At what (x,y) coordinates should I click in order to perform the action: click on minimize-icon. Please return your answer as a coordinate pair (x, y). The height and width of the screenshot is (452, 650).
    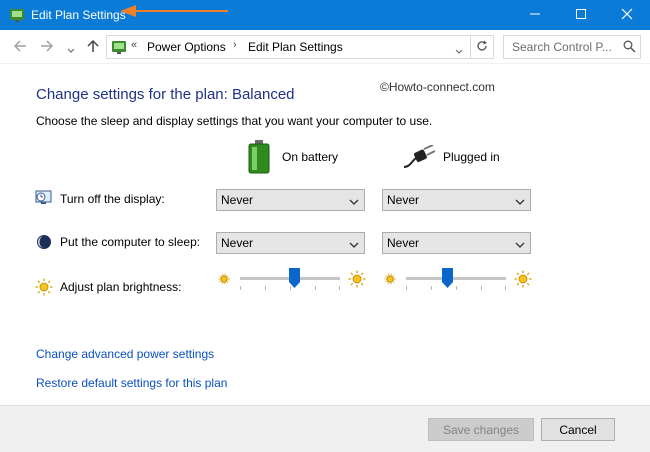
    Looking at the image, I should click on (535, 15).